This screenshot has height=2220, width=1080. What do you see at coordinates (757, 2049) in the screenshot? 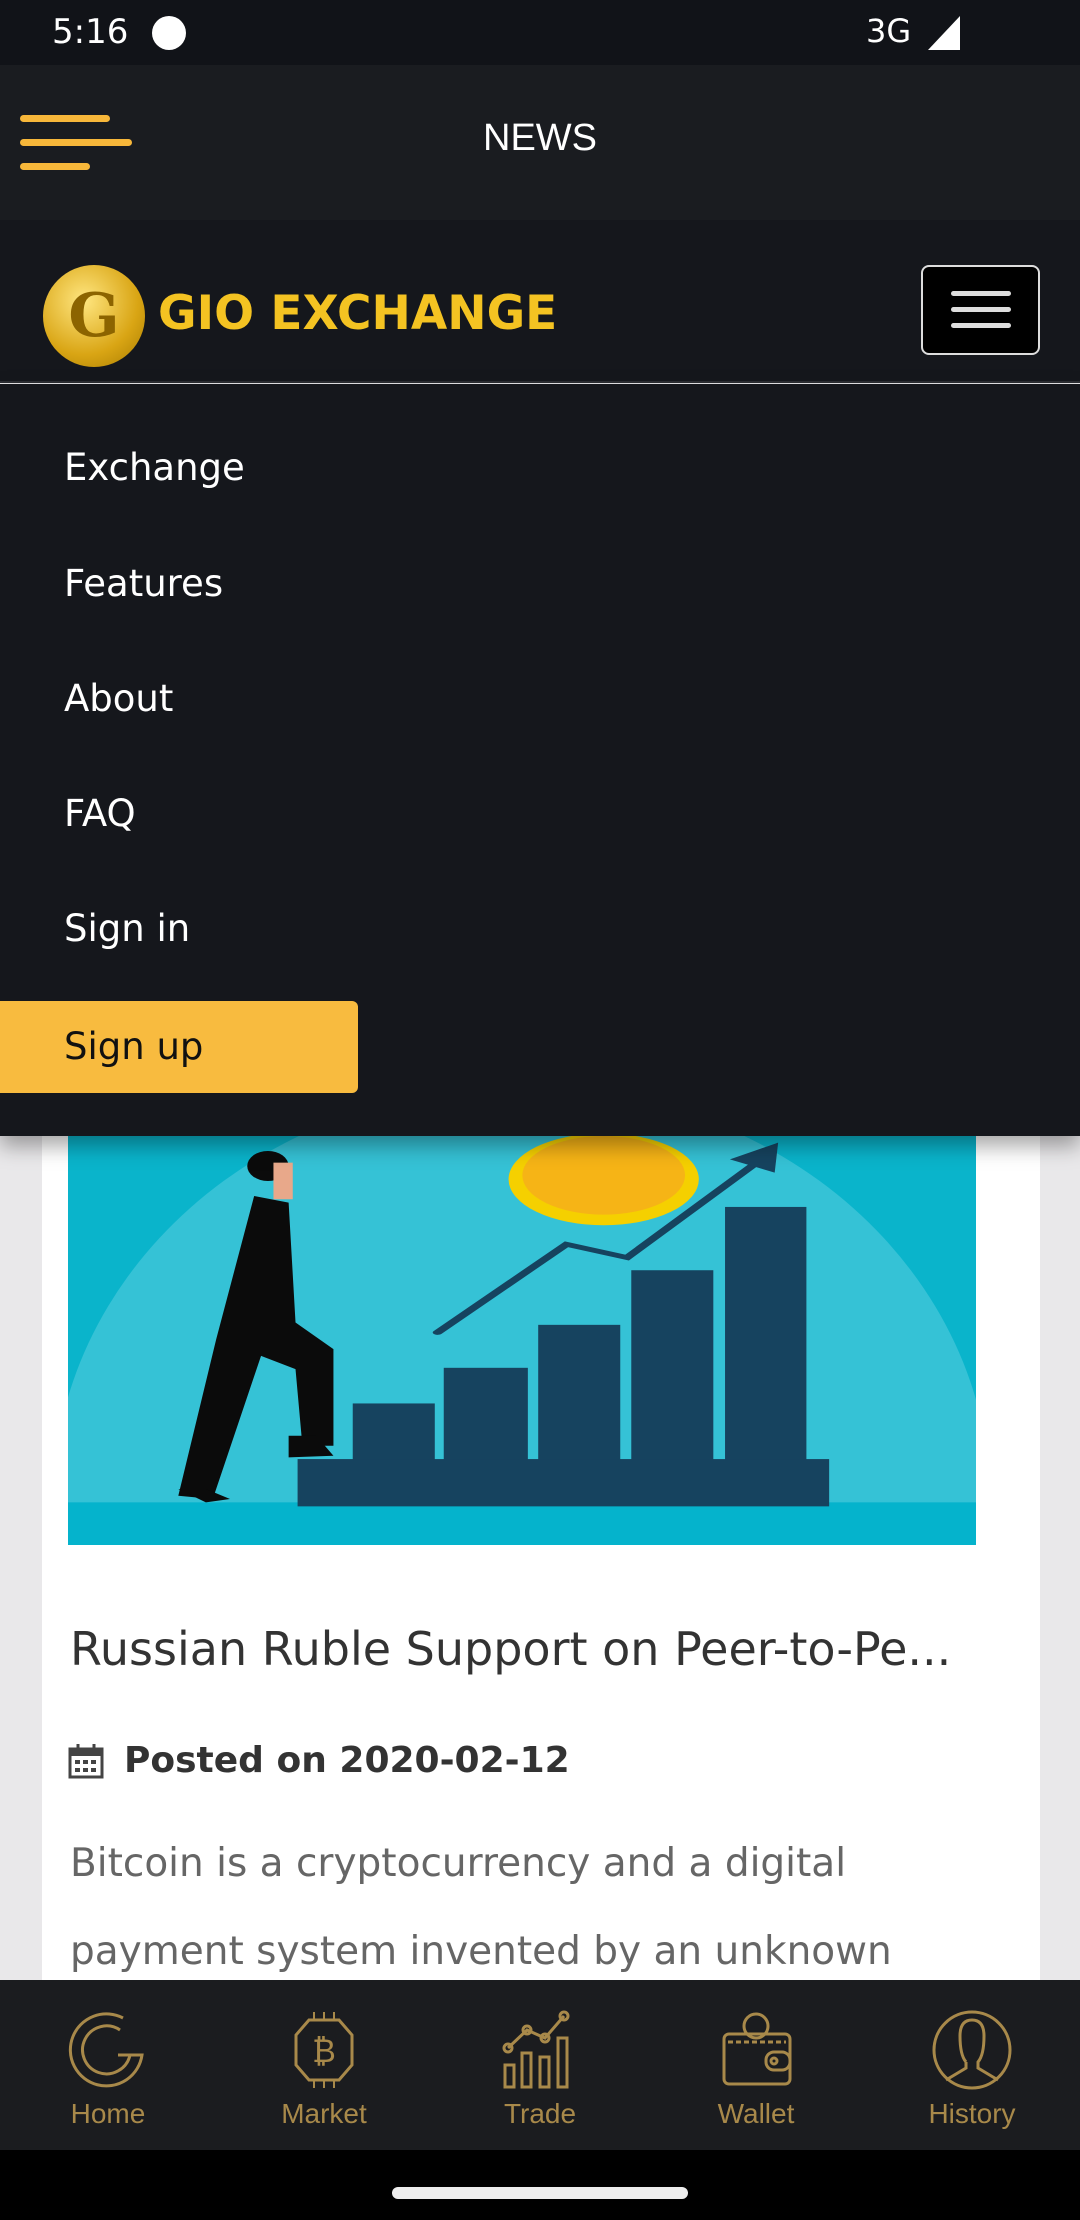
I see `wallet-icon` at bounding box center [757, 2049].